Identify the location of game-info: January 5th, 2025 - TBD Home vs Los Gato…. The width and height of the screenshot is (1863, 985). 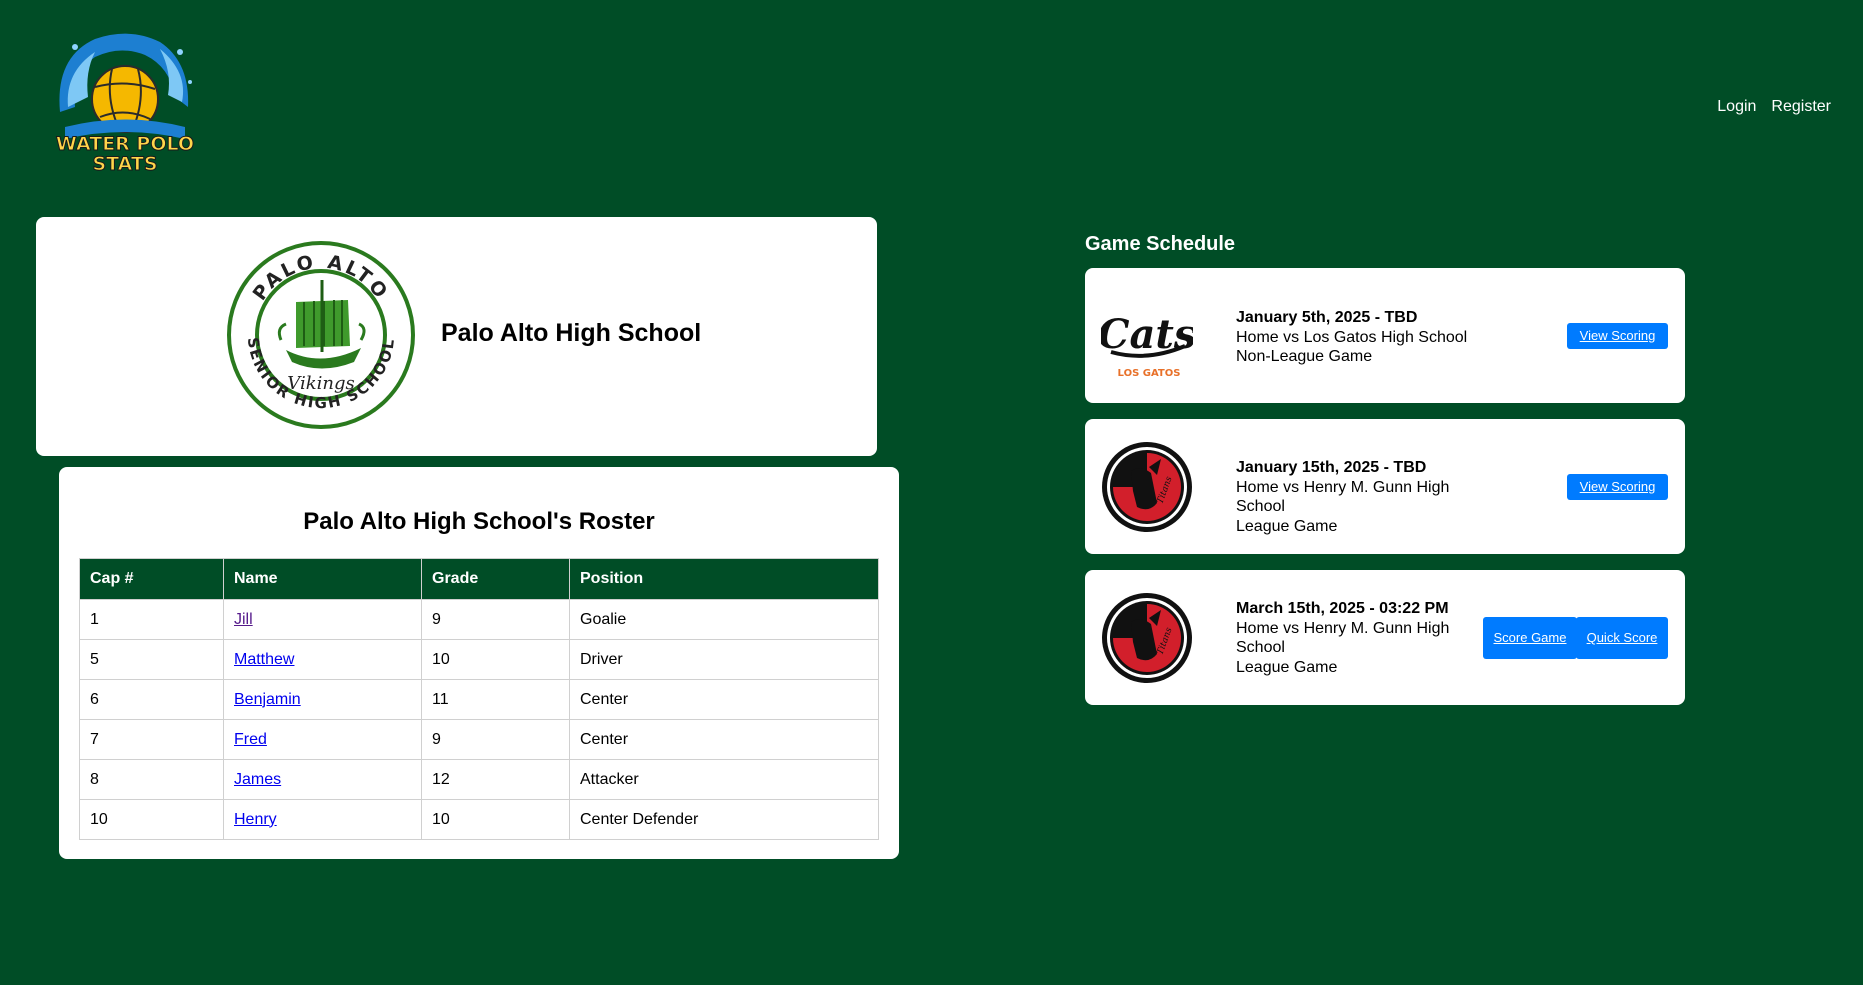
(1366, 337).